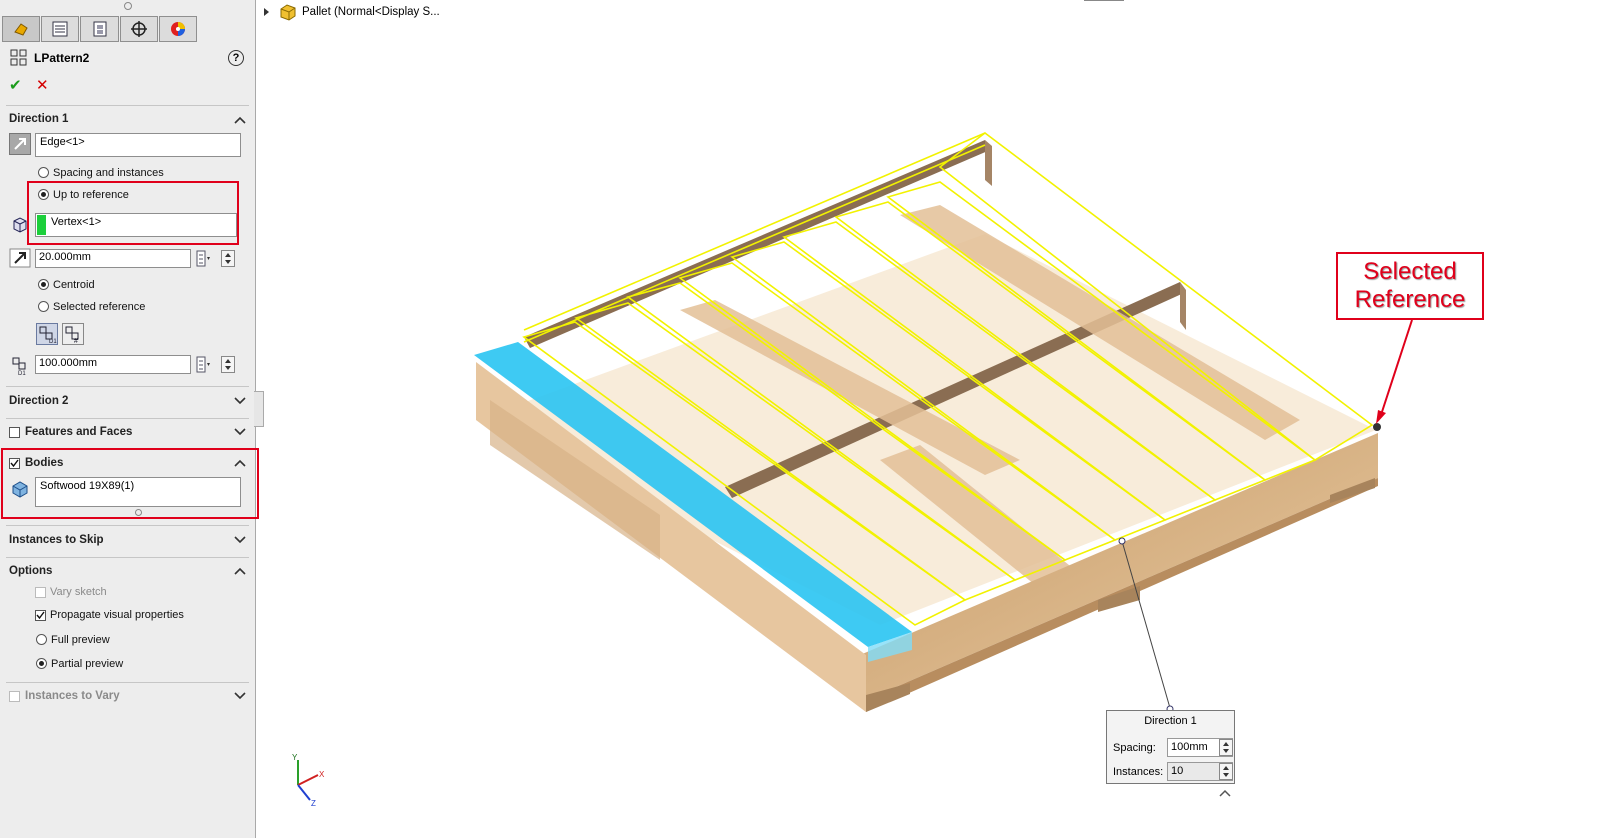  Describe the element at coordinates (128, 6) in the screenshot. I see `panel-grip` at that location.